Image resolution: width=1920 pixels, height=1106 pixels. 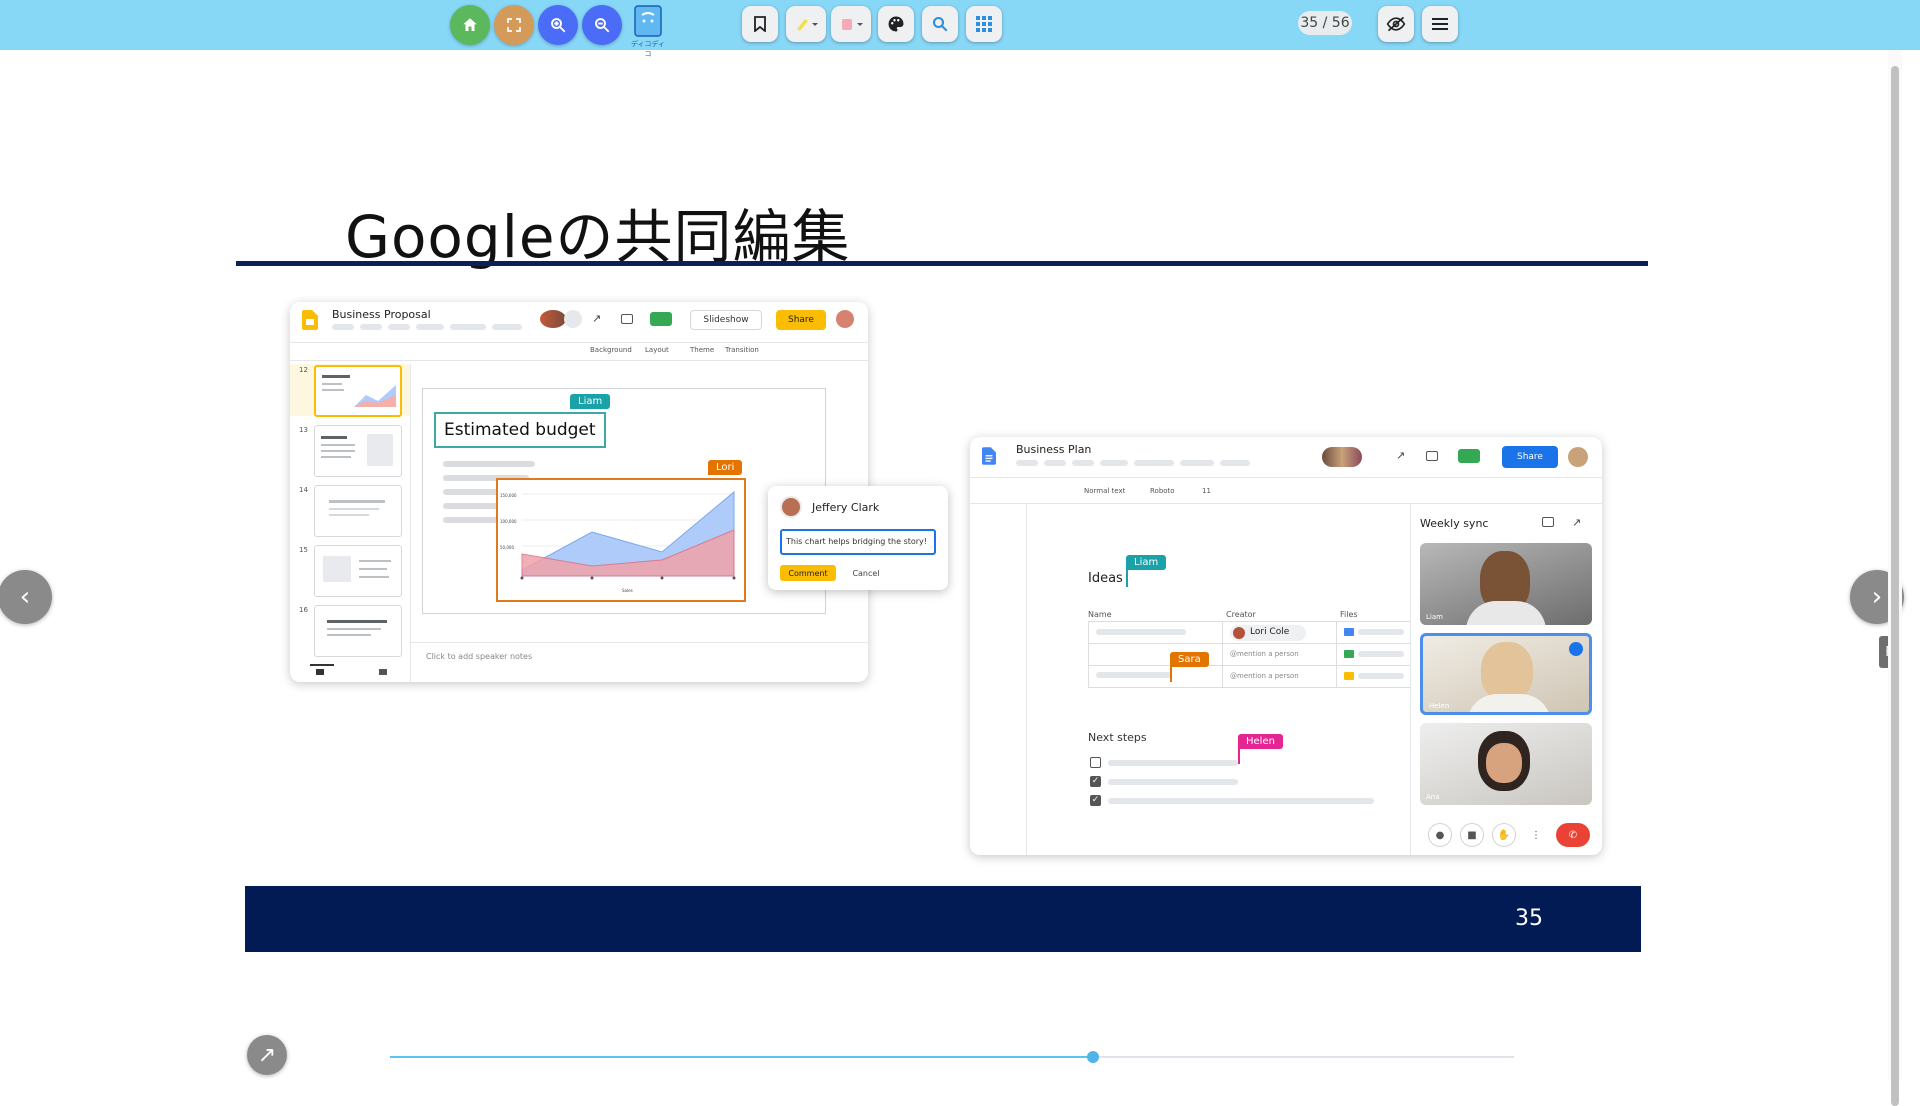 What do you see at coordinates (1440, 24) in the screenshot?
I see `menu-icon` at bounding box center [1440, 24].